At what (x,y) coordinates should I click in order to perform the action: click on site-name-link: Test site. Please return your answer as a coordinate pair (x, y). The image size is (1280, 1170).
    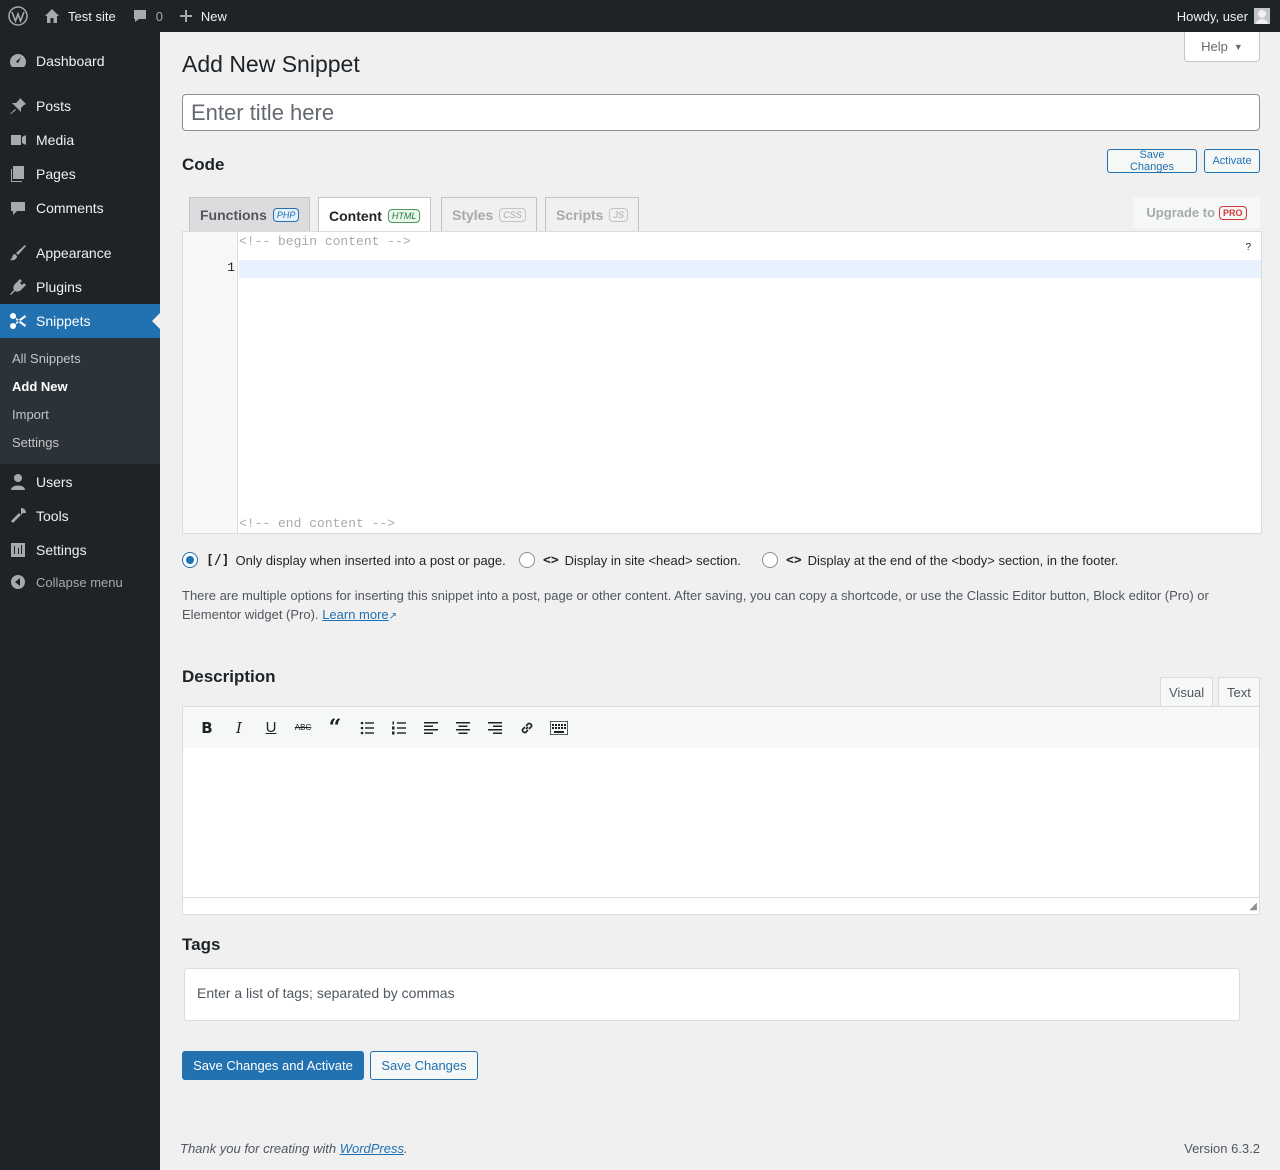
    Looking at the image, I should click on (80, 16).